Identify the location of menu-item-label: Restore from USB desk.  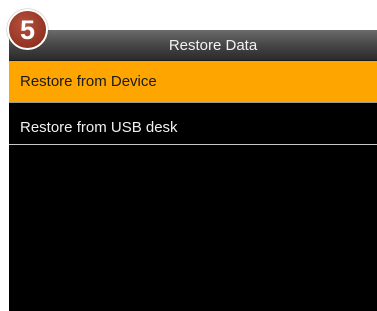
(99, 127).